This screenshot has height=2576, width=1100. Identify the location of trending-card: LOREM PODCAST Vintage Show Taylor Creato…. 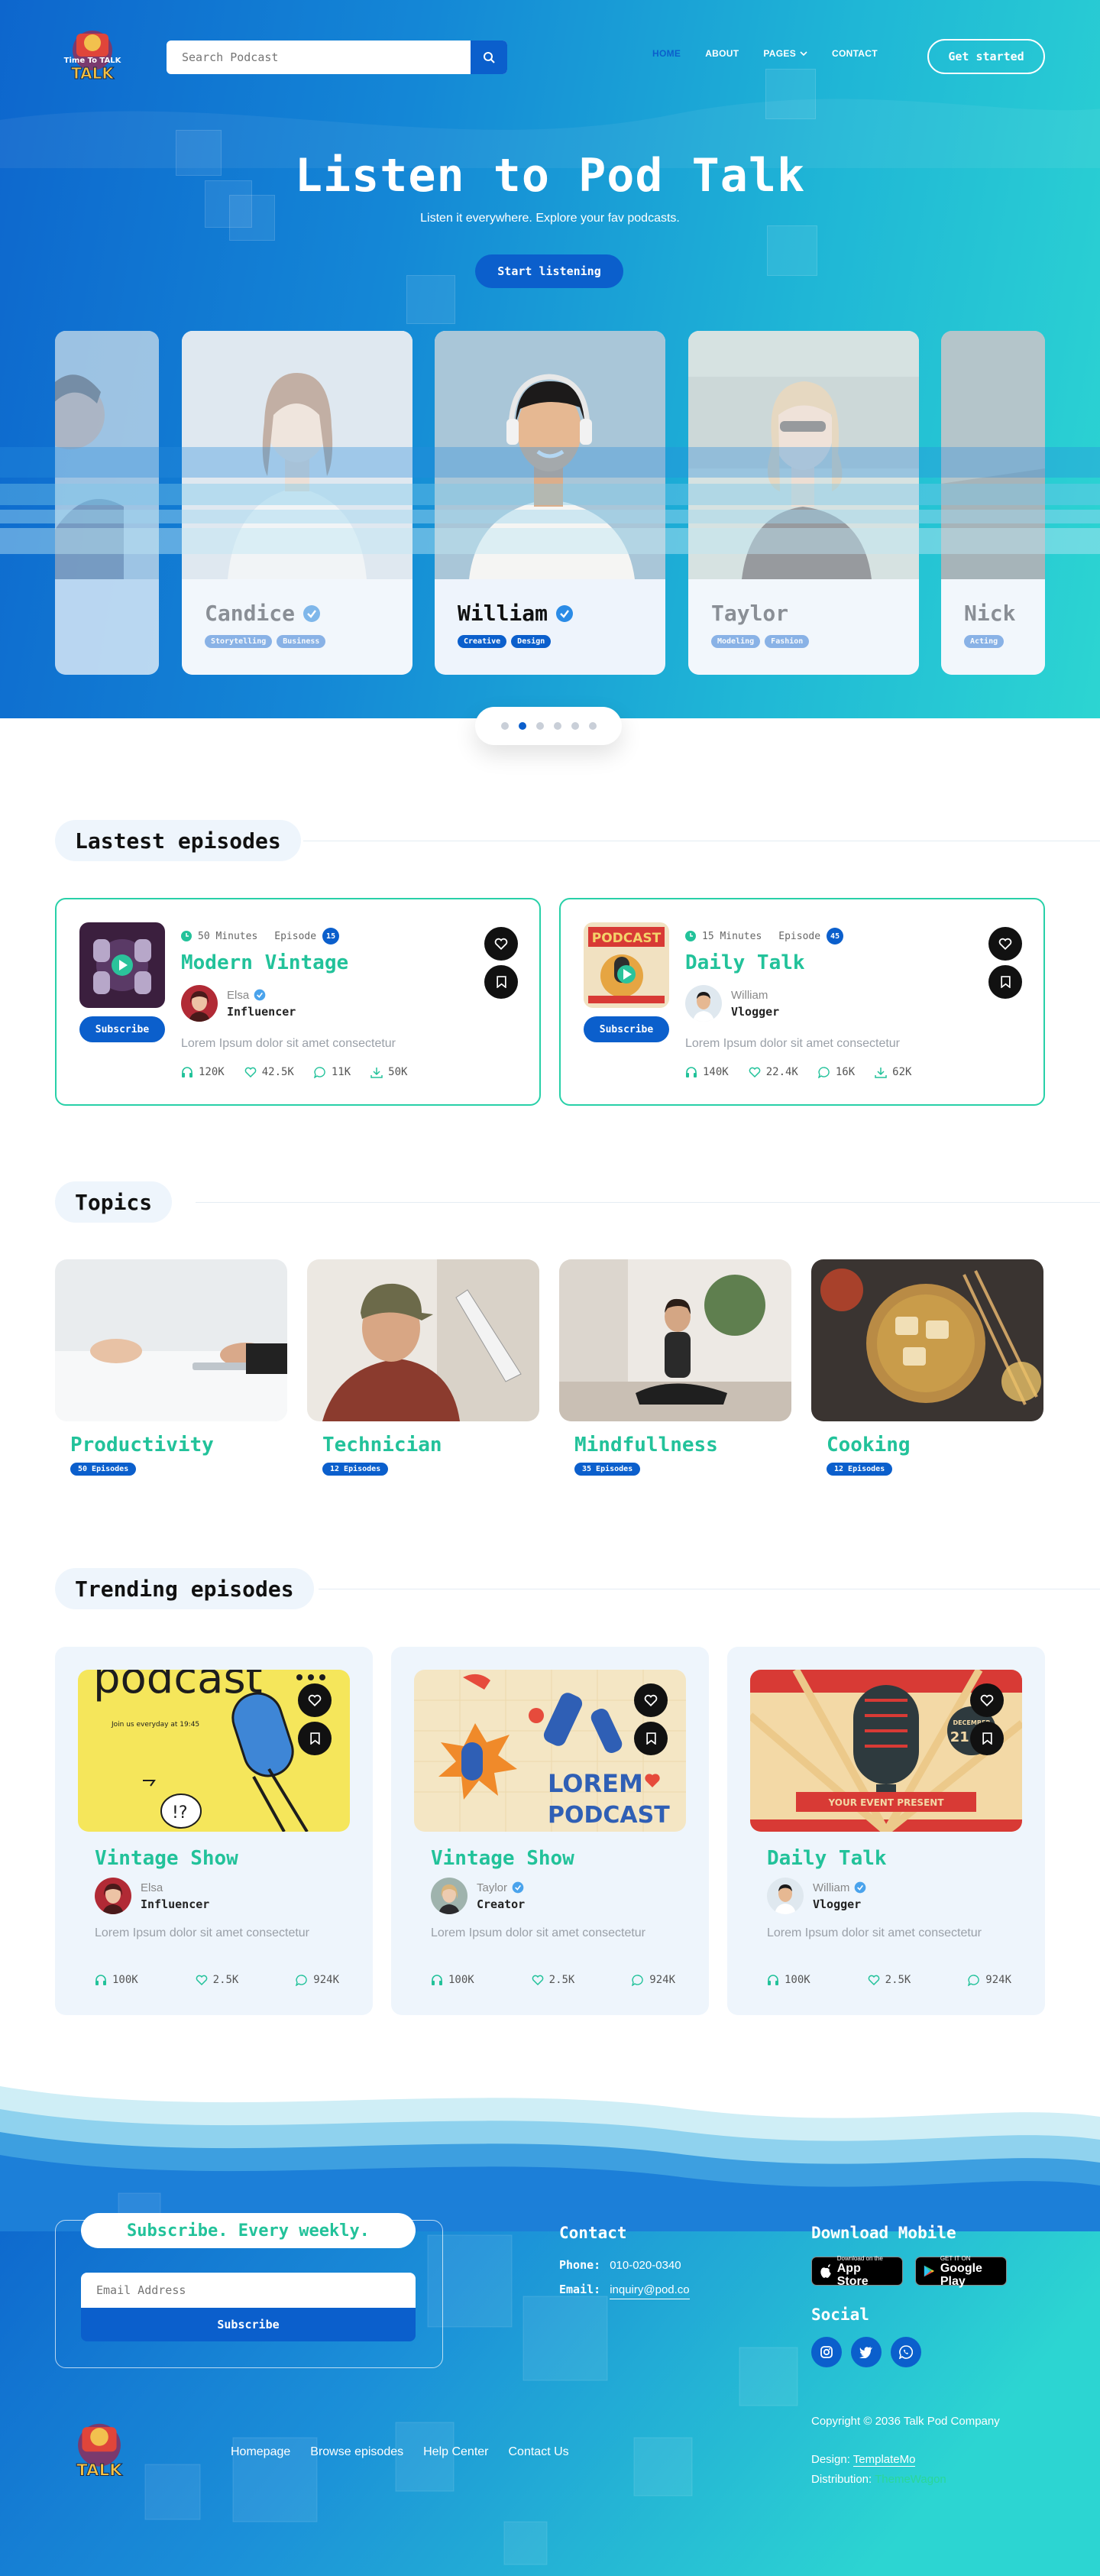
(550, 1831).